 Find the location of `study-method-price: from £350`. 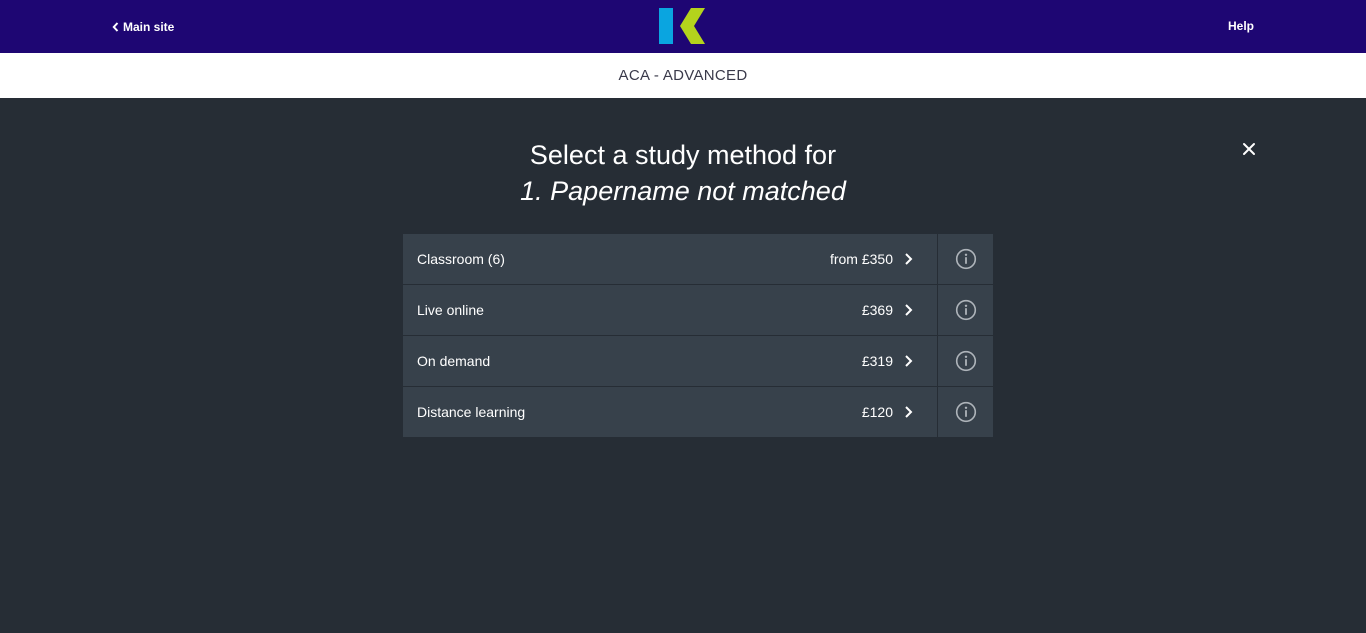

study-method-price: from £350 is located at coordinates (861, 259).